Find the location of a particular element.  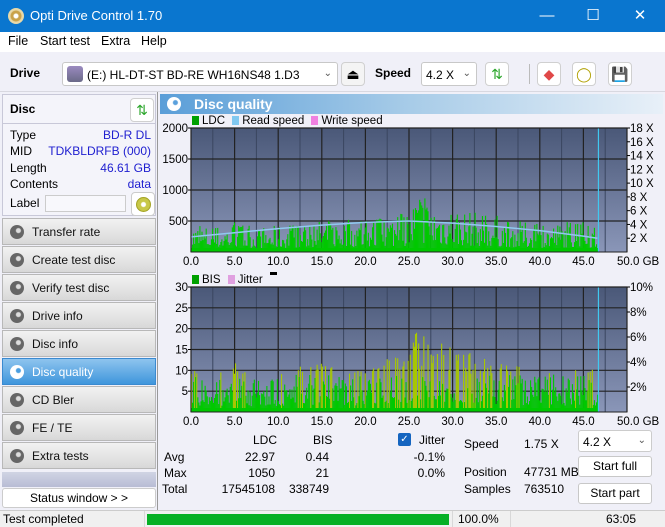

x-tick-label: 50.0 GB is located at coordinates (638, 262).